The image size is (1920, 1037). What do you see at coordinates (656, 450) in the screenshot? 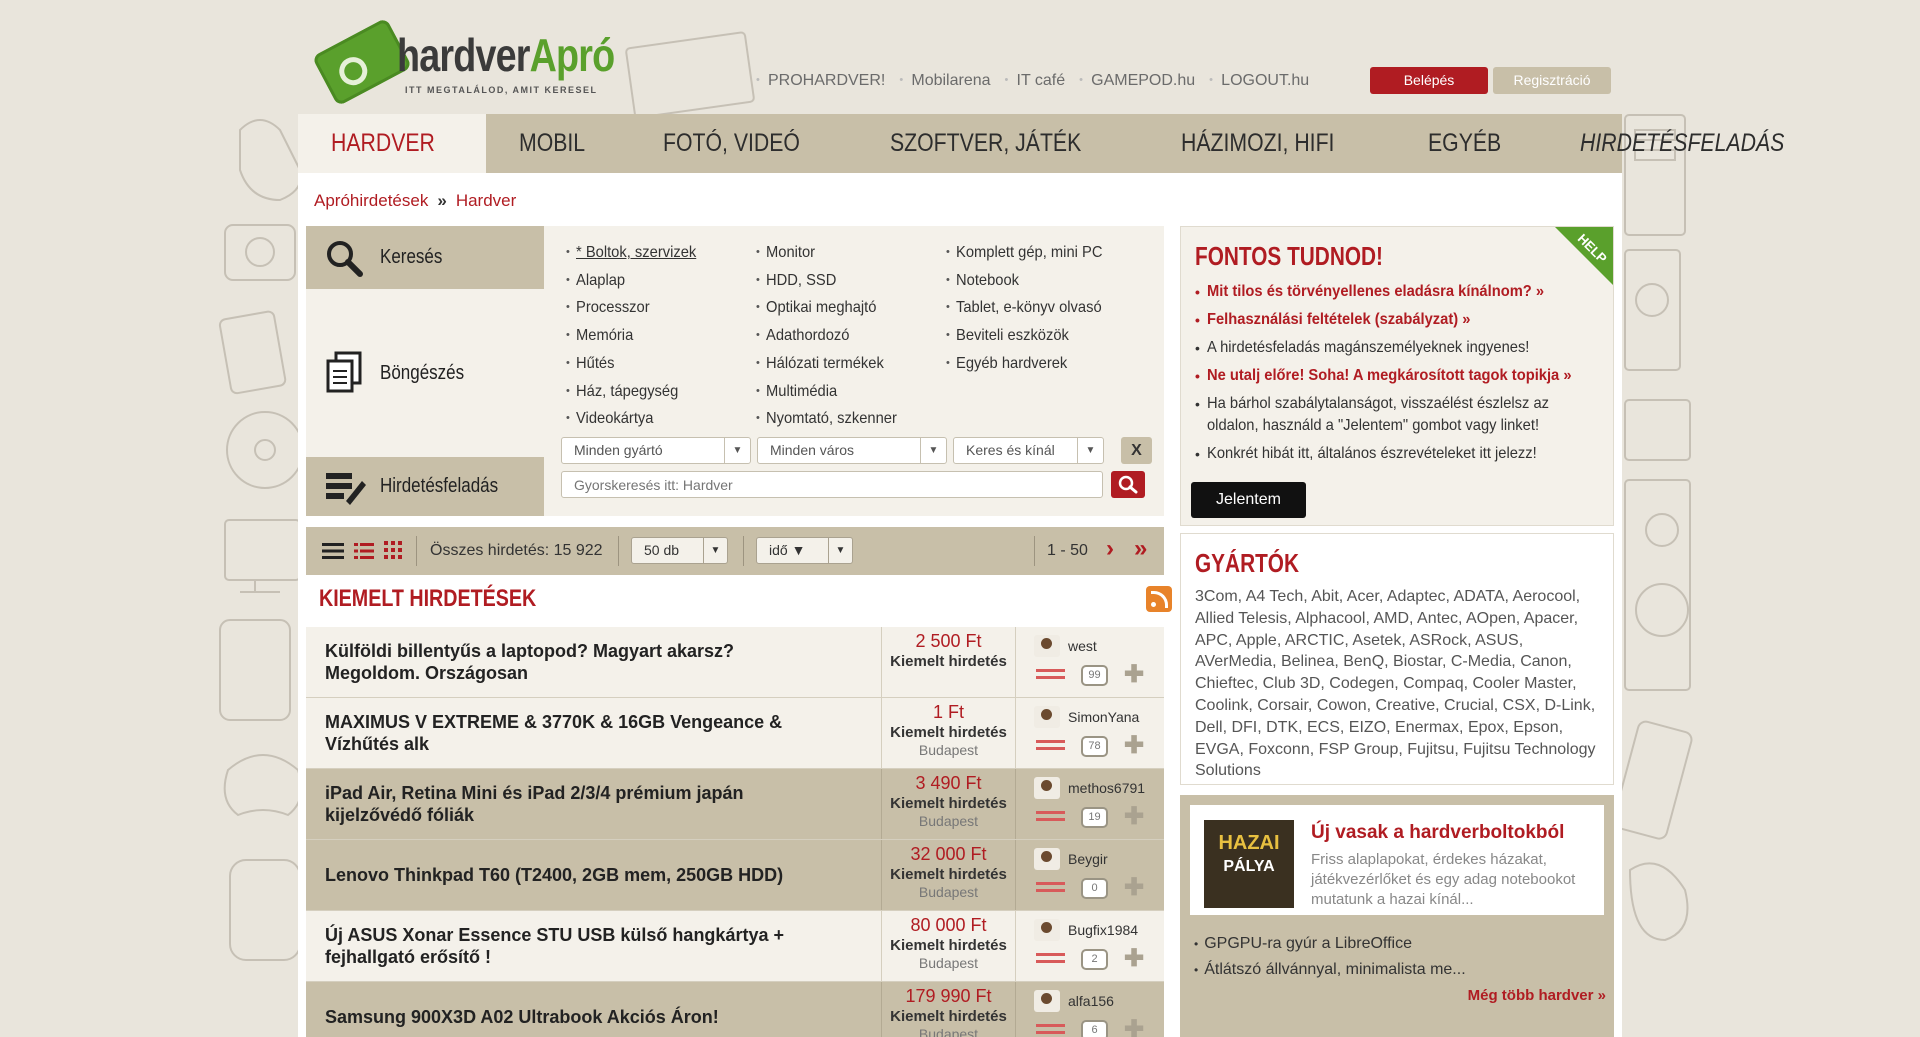
I see `maker-select: Minden gyártó ▼` at bounding box center [656, 450].